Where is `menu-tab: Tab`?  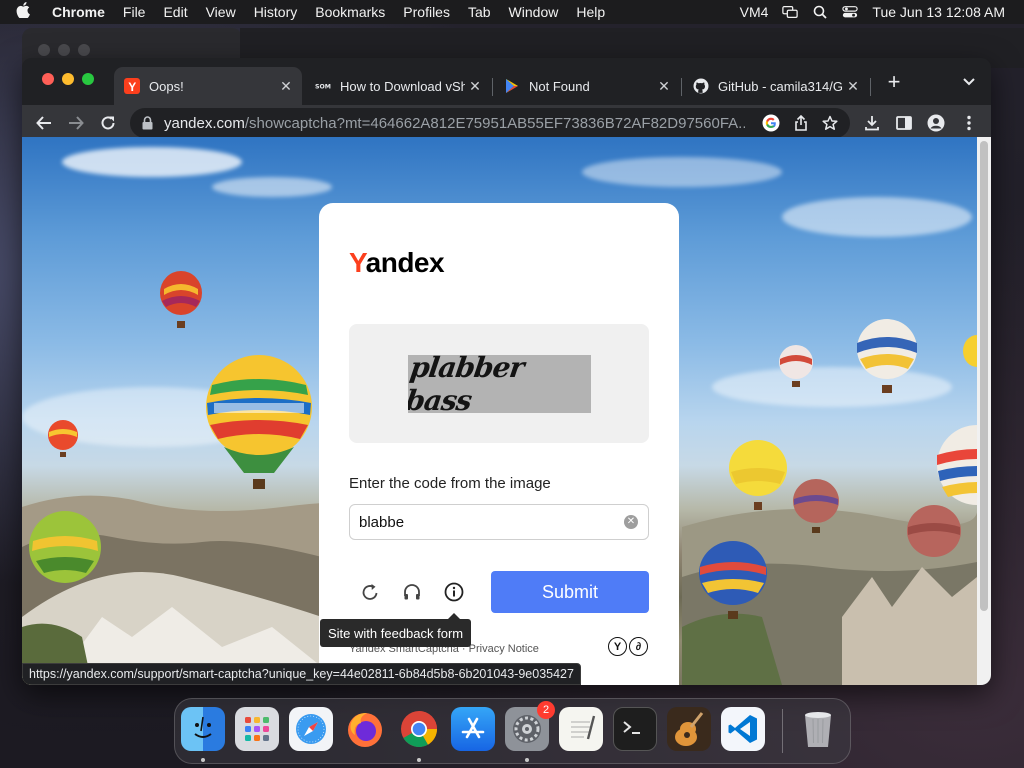 menu-tab: Tab is located at coordinates (479, 12).